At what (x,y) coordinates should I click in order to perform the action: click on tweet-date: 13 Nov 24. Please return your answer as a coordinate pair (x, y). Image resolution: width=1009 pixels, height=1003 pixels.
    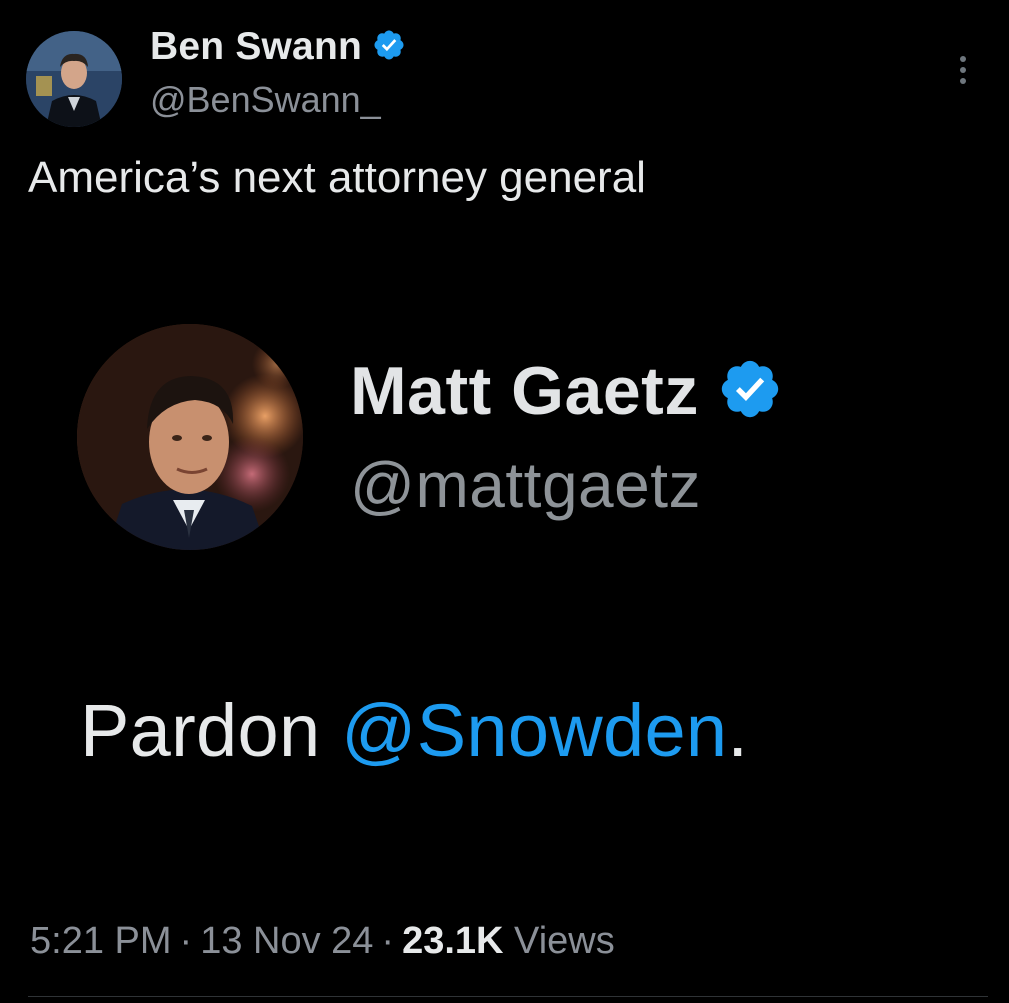
    Looking at the image, I should click on (286, 941).